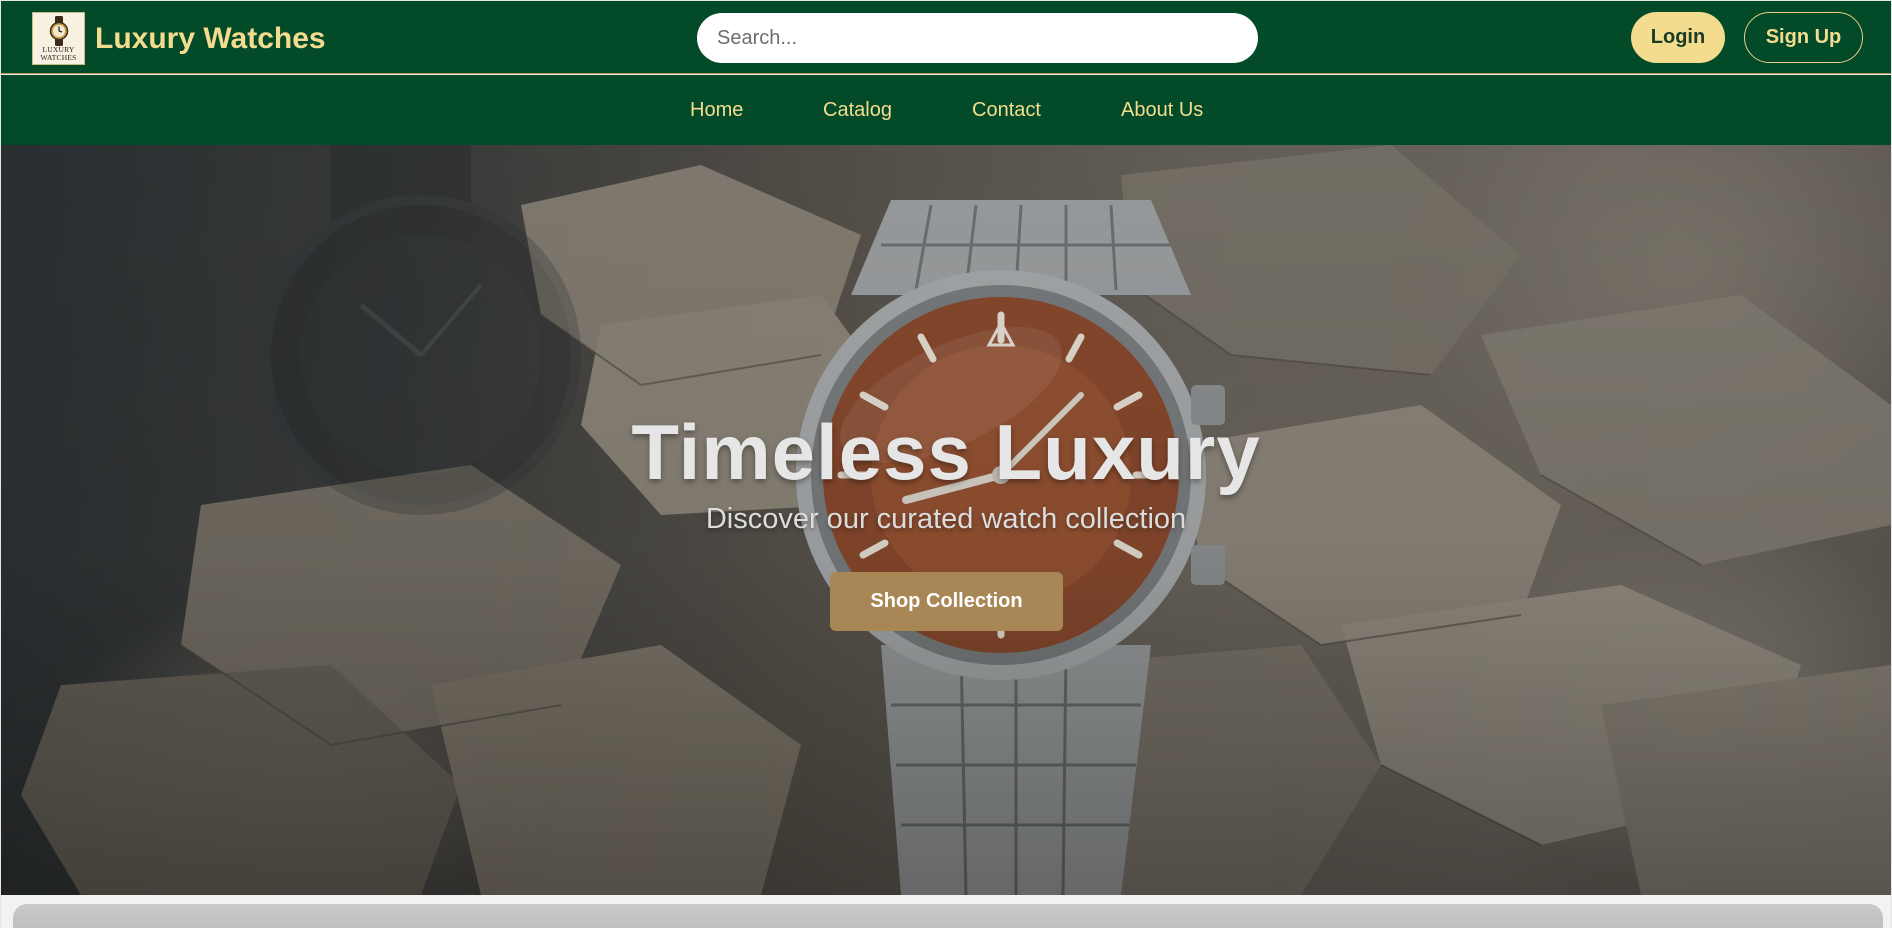 This screenshot has height=928, width=1892. Describe the element at coordinates (946, 601) in the screenshot. I see `shop-collection-button: Shop Collection` at that location.